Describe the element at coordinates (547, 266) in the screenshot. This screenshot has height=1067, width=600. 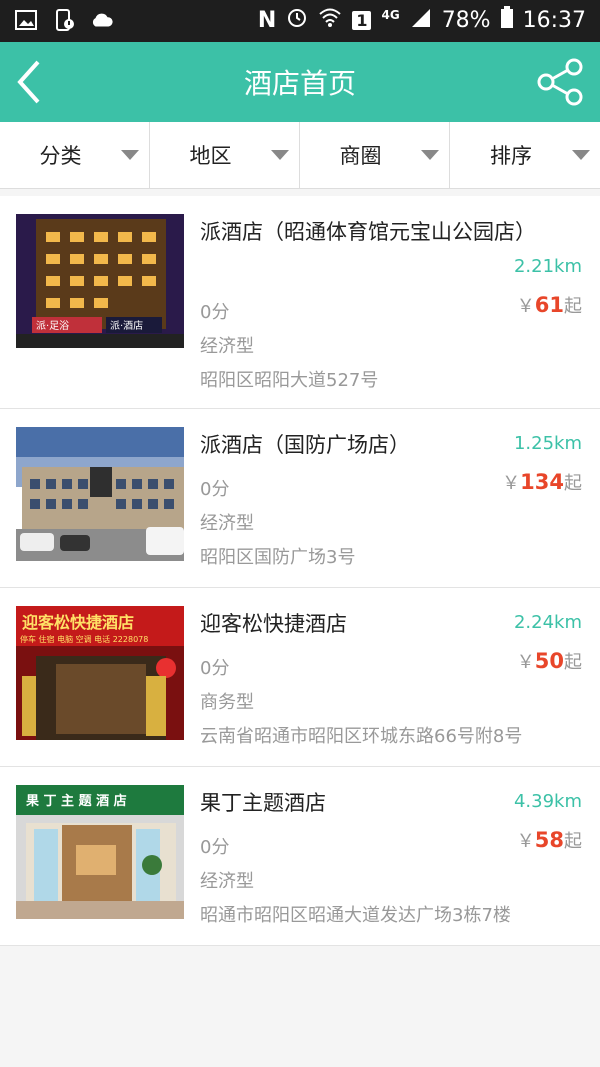
I see `hotel-distance: 2.21km` at that location.